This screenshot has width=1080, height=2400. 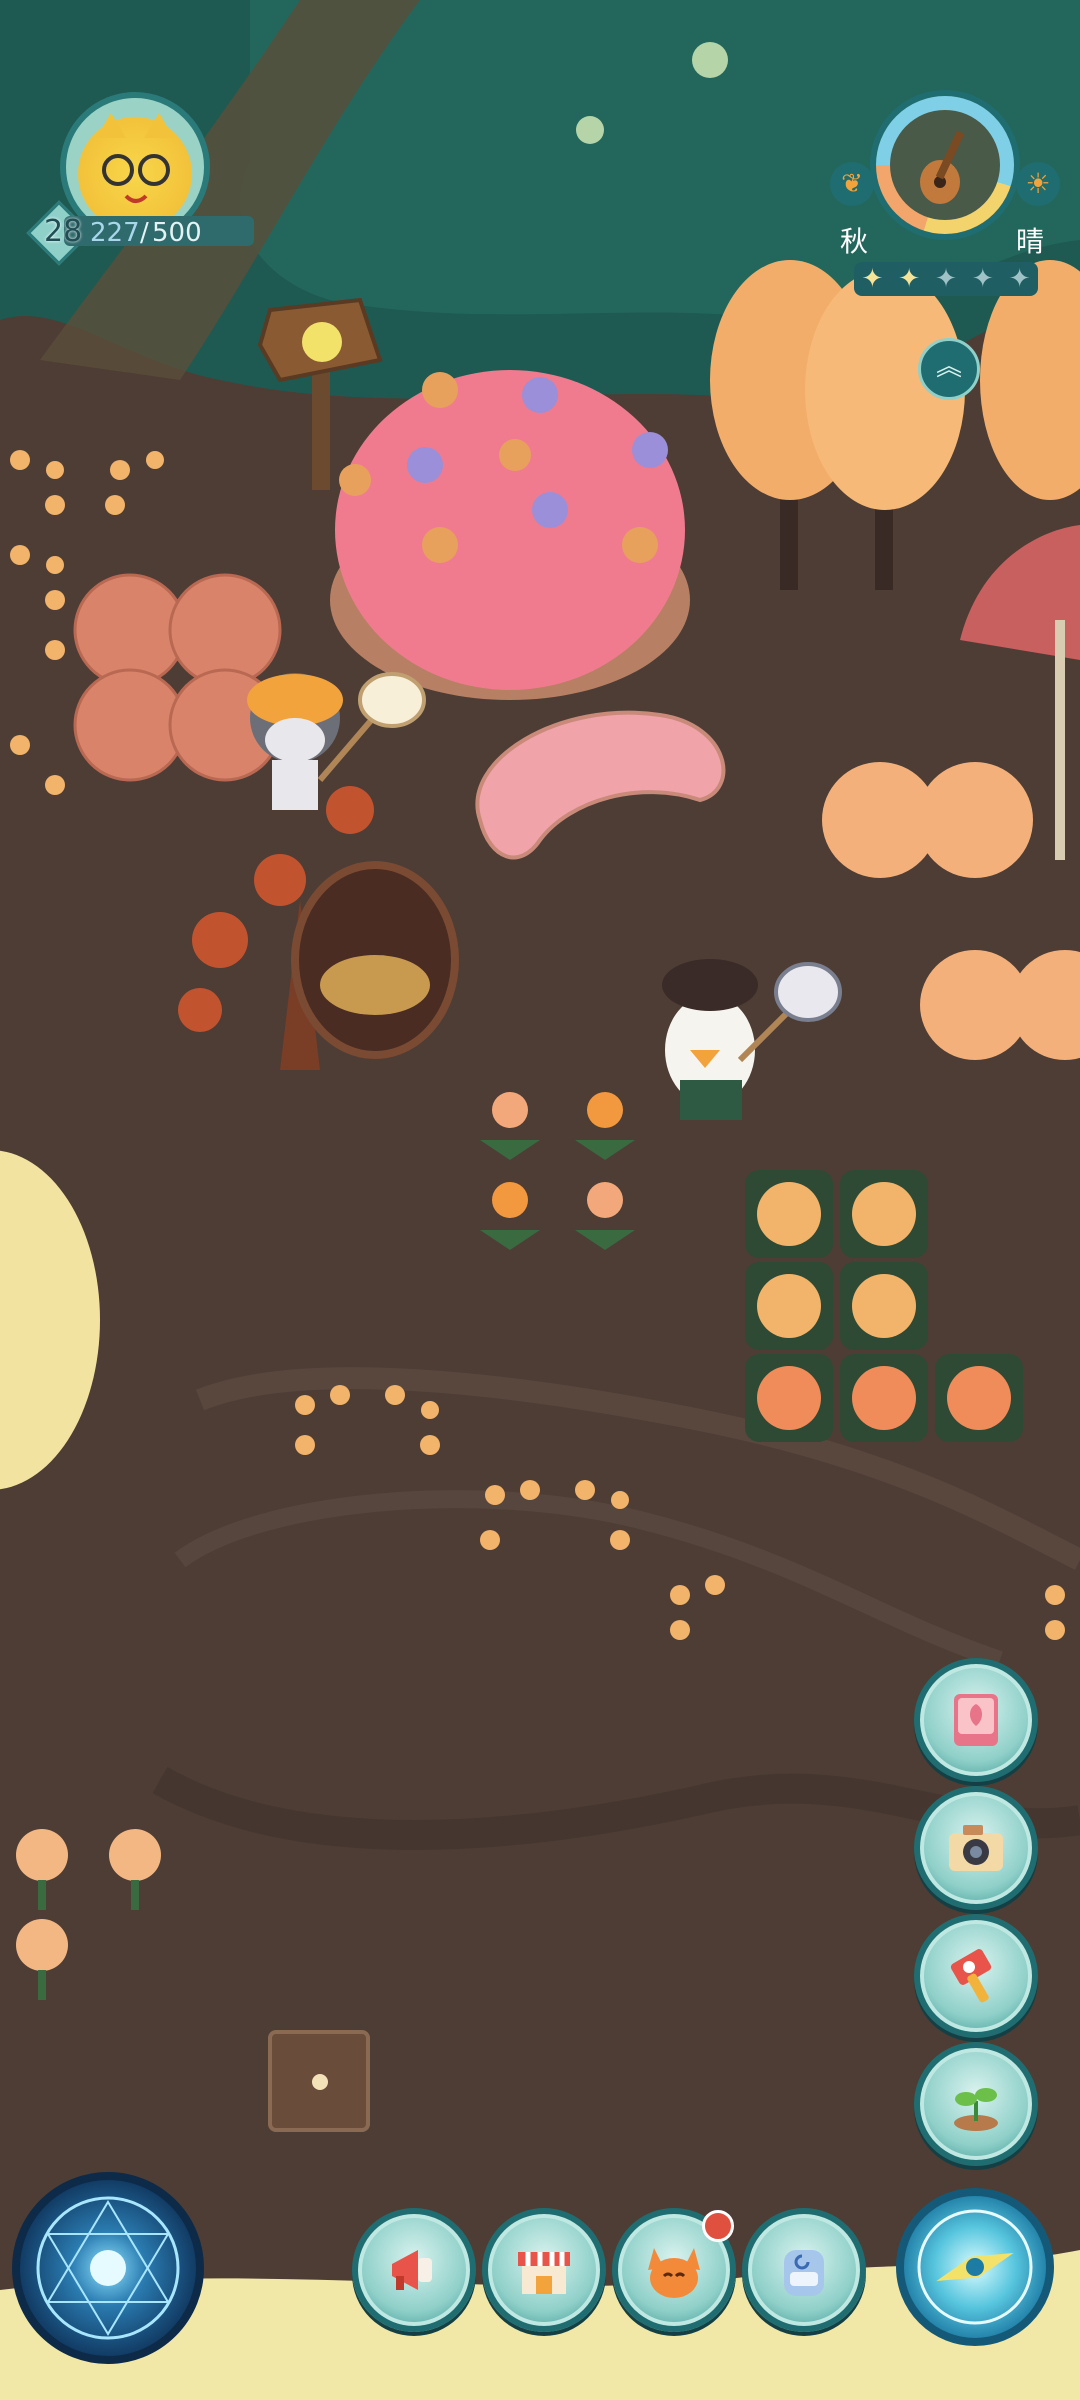 I want to click on sprout-icon, so click(x=976, y=2109).